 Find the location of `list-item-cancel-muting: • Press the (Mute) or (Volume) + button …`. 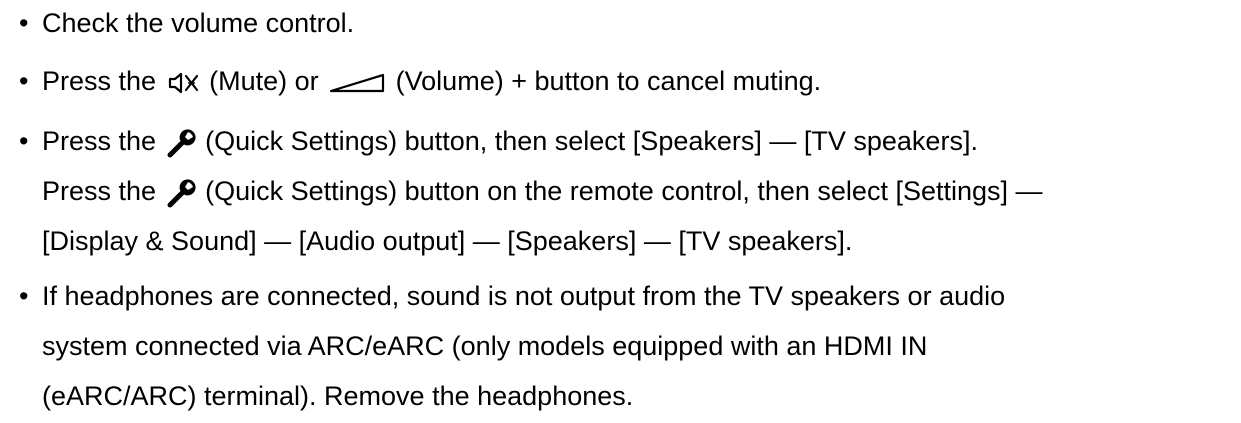

list-item-cancel-muting: • Press the (Mute) or (Volume) + button … is located at coordinates (410, 81).